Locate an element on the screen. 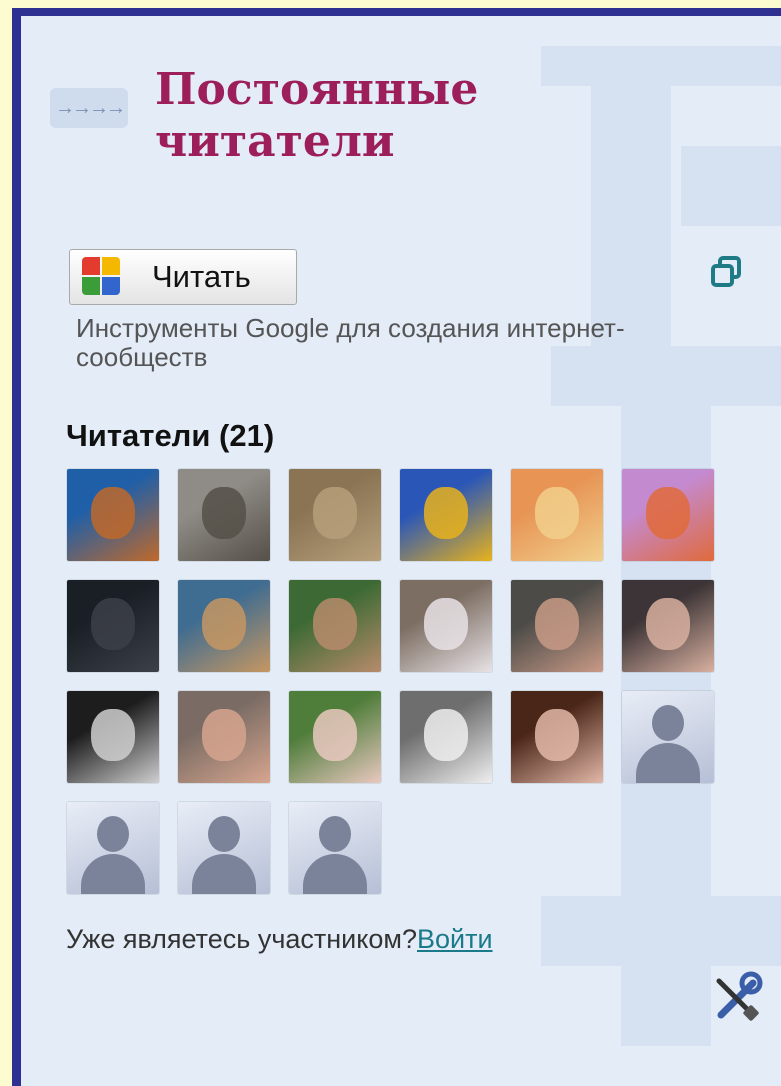  follow-button: Читать is located at coordinates (183, 277).